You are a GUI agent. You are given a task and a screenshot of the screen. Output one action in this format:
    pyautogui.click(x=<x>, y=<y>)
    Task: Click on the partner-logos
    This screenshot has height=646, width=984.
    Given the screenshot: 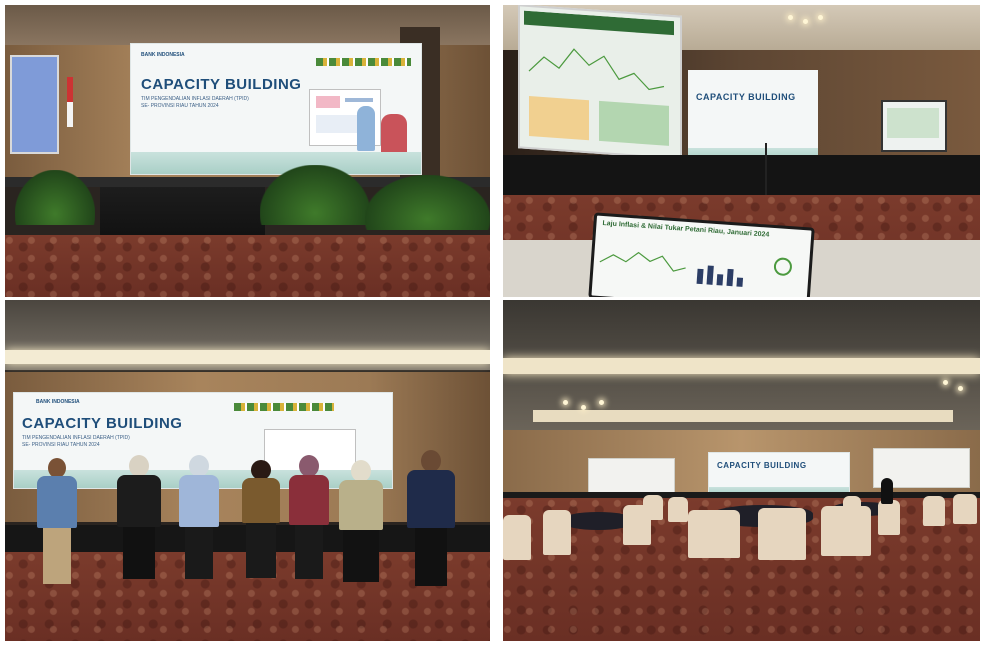 What is the action you would take?
    pyautogui.click(x=363, y=62)
    